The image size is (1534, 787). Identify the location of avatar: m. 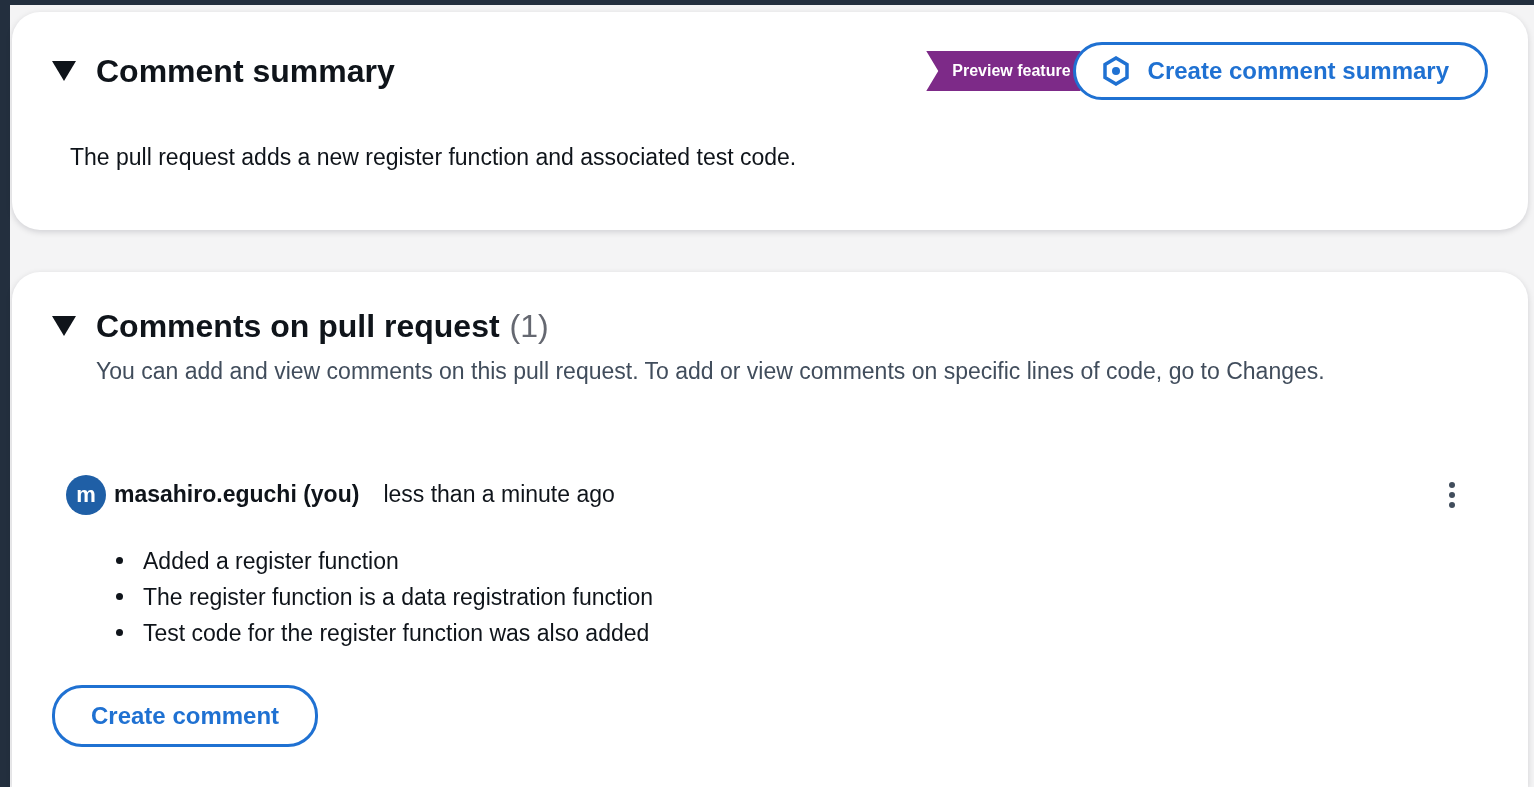
(86, 494).